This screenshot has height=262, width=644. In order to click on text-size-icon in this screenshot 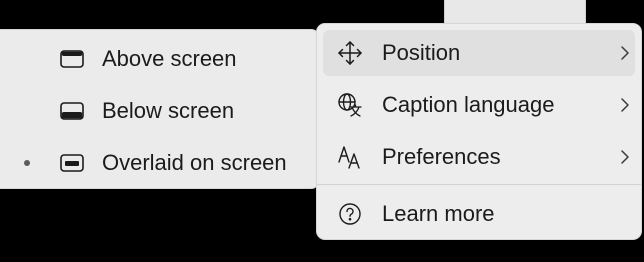, I will do `click(350, 157)`.